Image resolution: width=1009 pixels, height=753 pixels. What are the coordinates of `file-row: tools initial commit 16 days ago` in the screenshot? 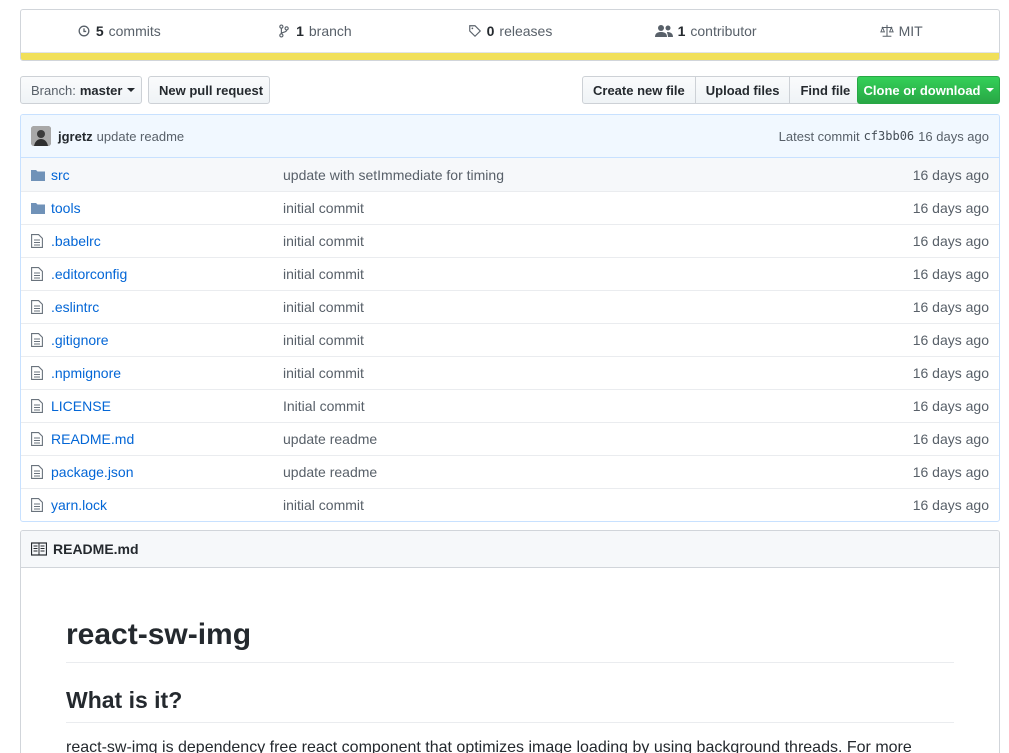 It's located at (510, 207).